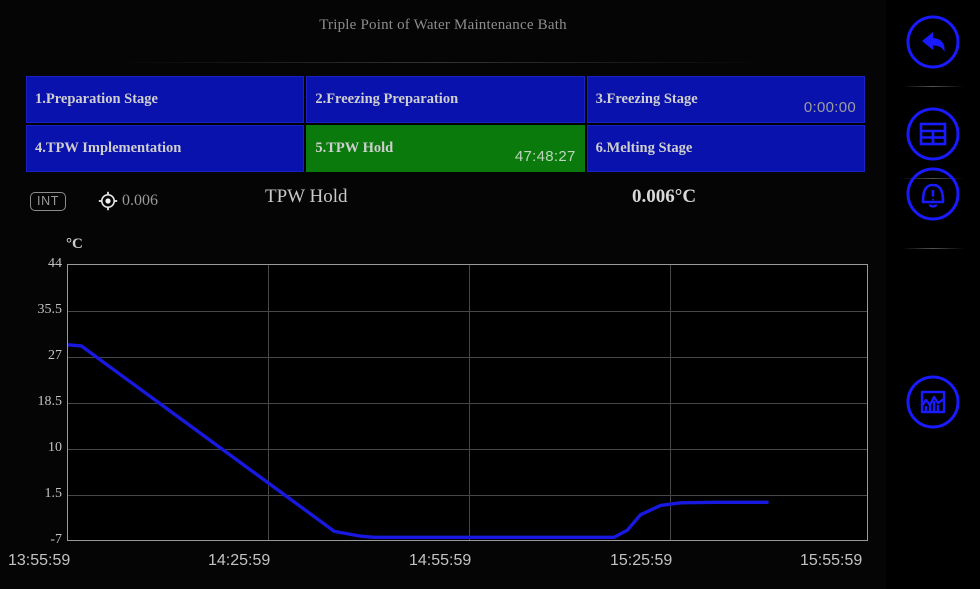  I want to click on trend-button, so click(933, 402).